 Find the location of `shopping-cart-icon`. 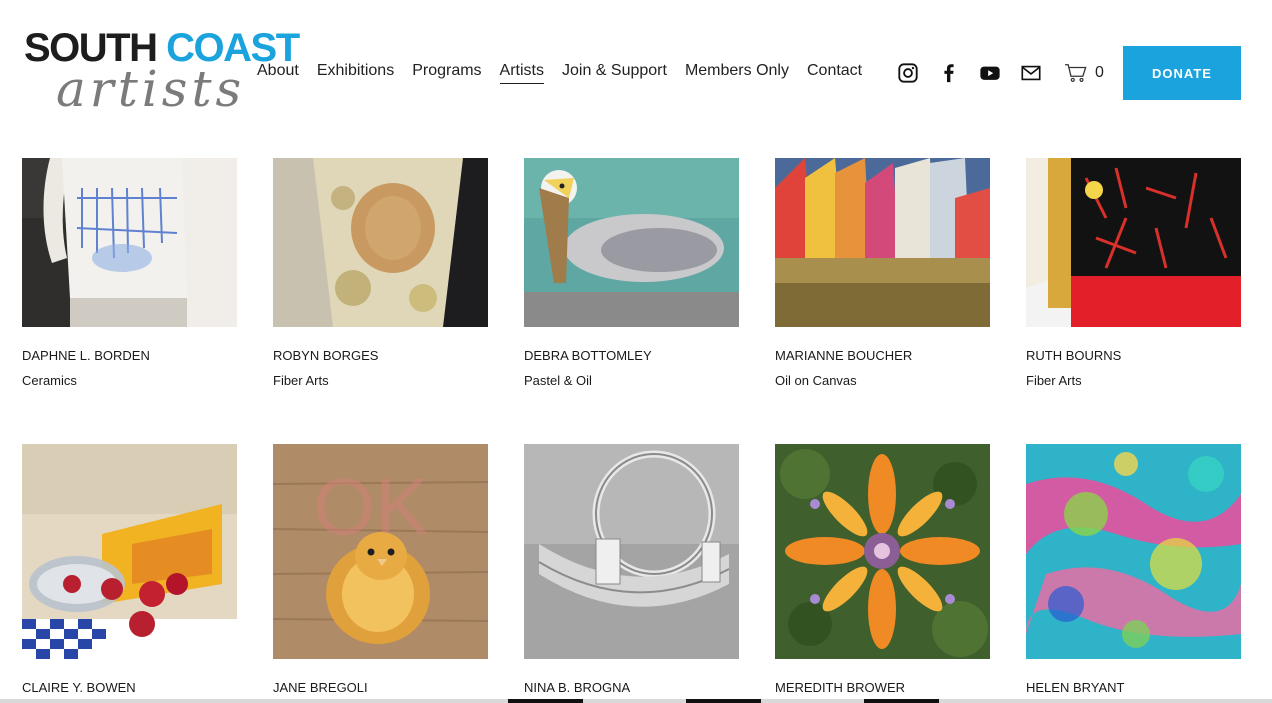

shopping-cart-icon is located at coordinates (1076, 73).